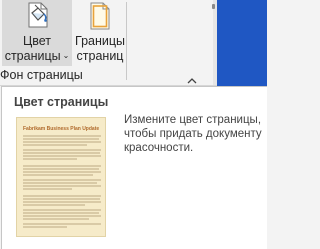 Image resolution: width=320 pixels, height=249 pixels. What do you see at coordinates (192, 78) in the screenshot?
I see `chevron-up-icon` at bounding box center [192, 78].